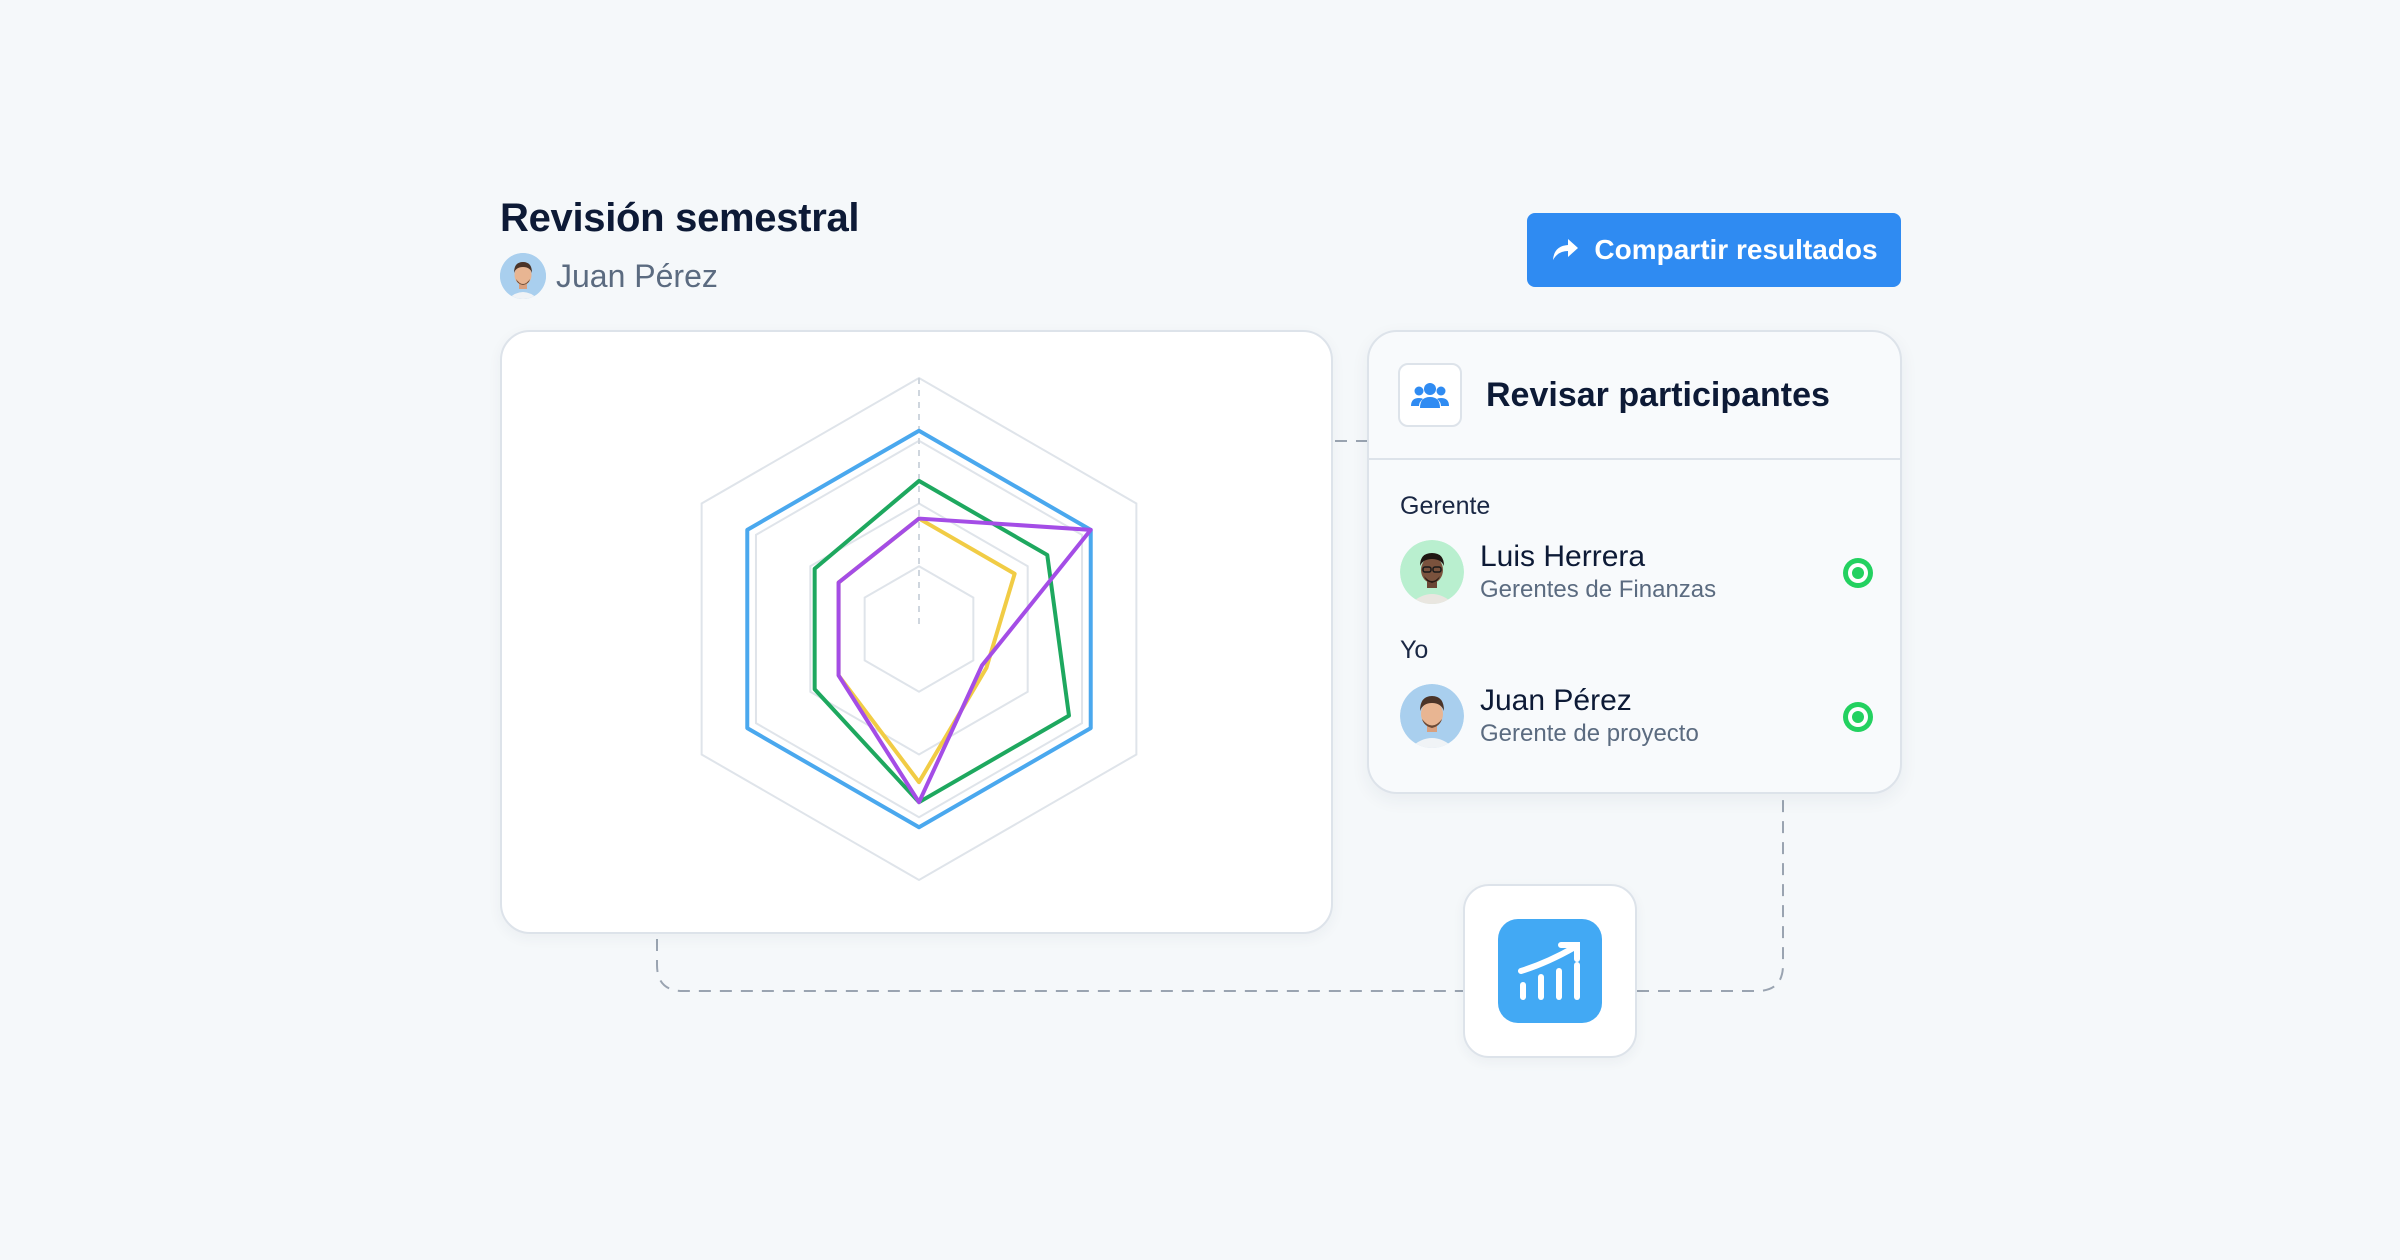 This screenshot has width=2400, height=1260. I want to click on participant-name: Luis Herrera, so click(1563, 556).